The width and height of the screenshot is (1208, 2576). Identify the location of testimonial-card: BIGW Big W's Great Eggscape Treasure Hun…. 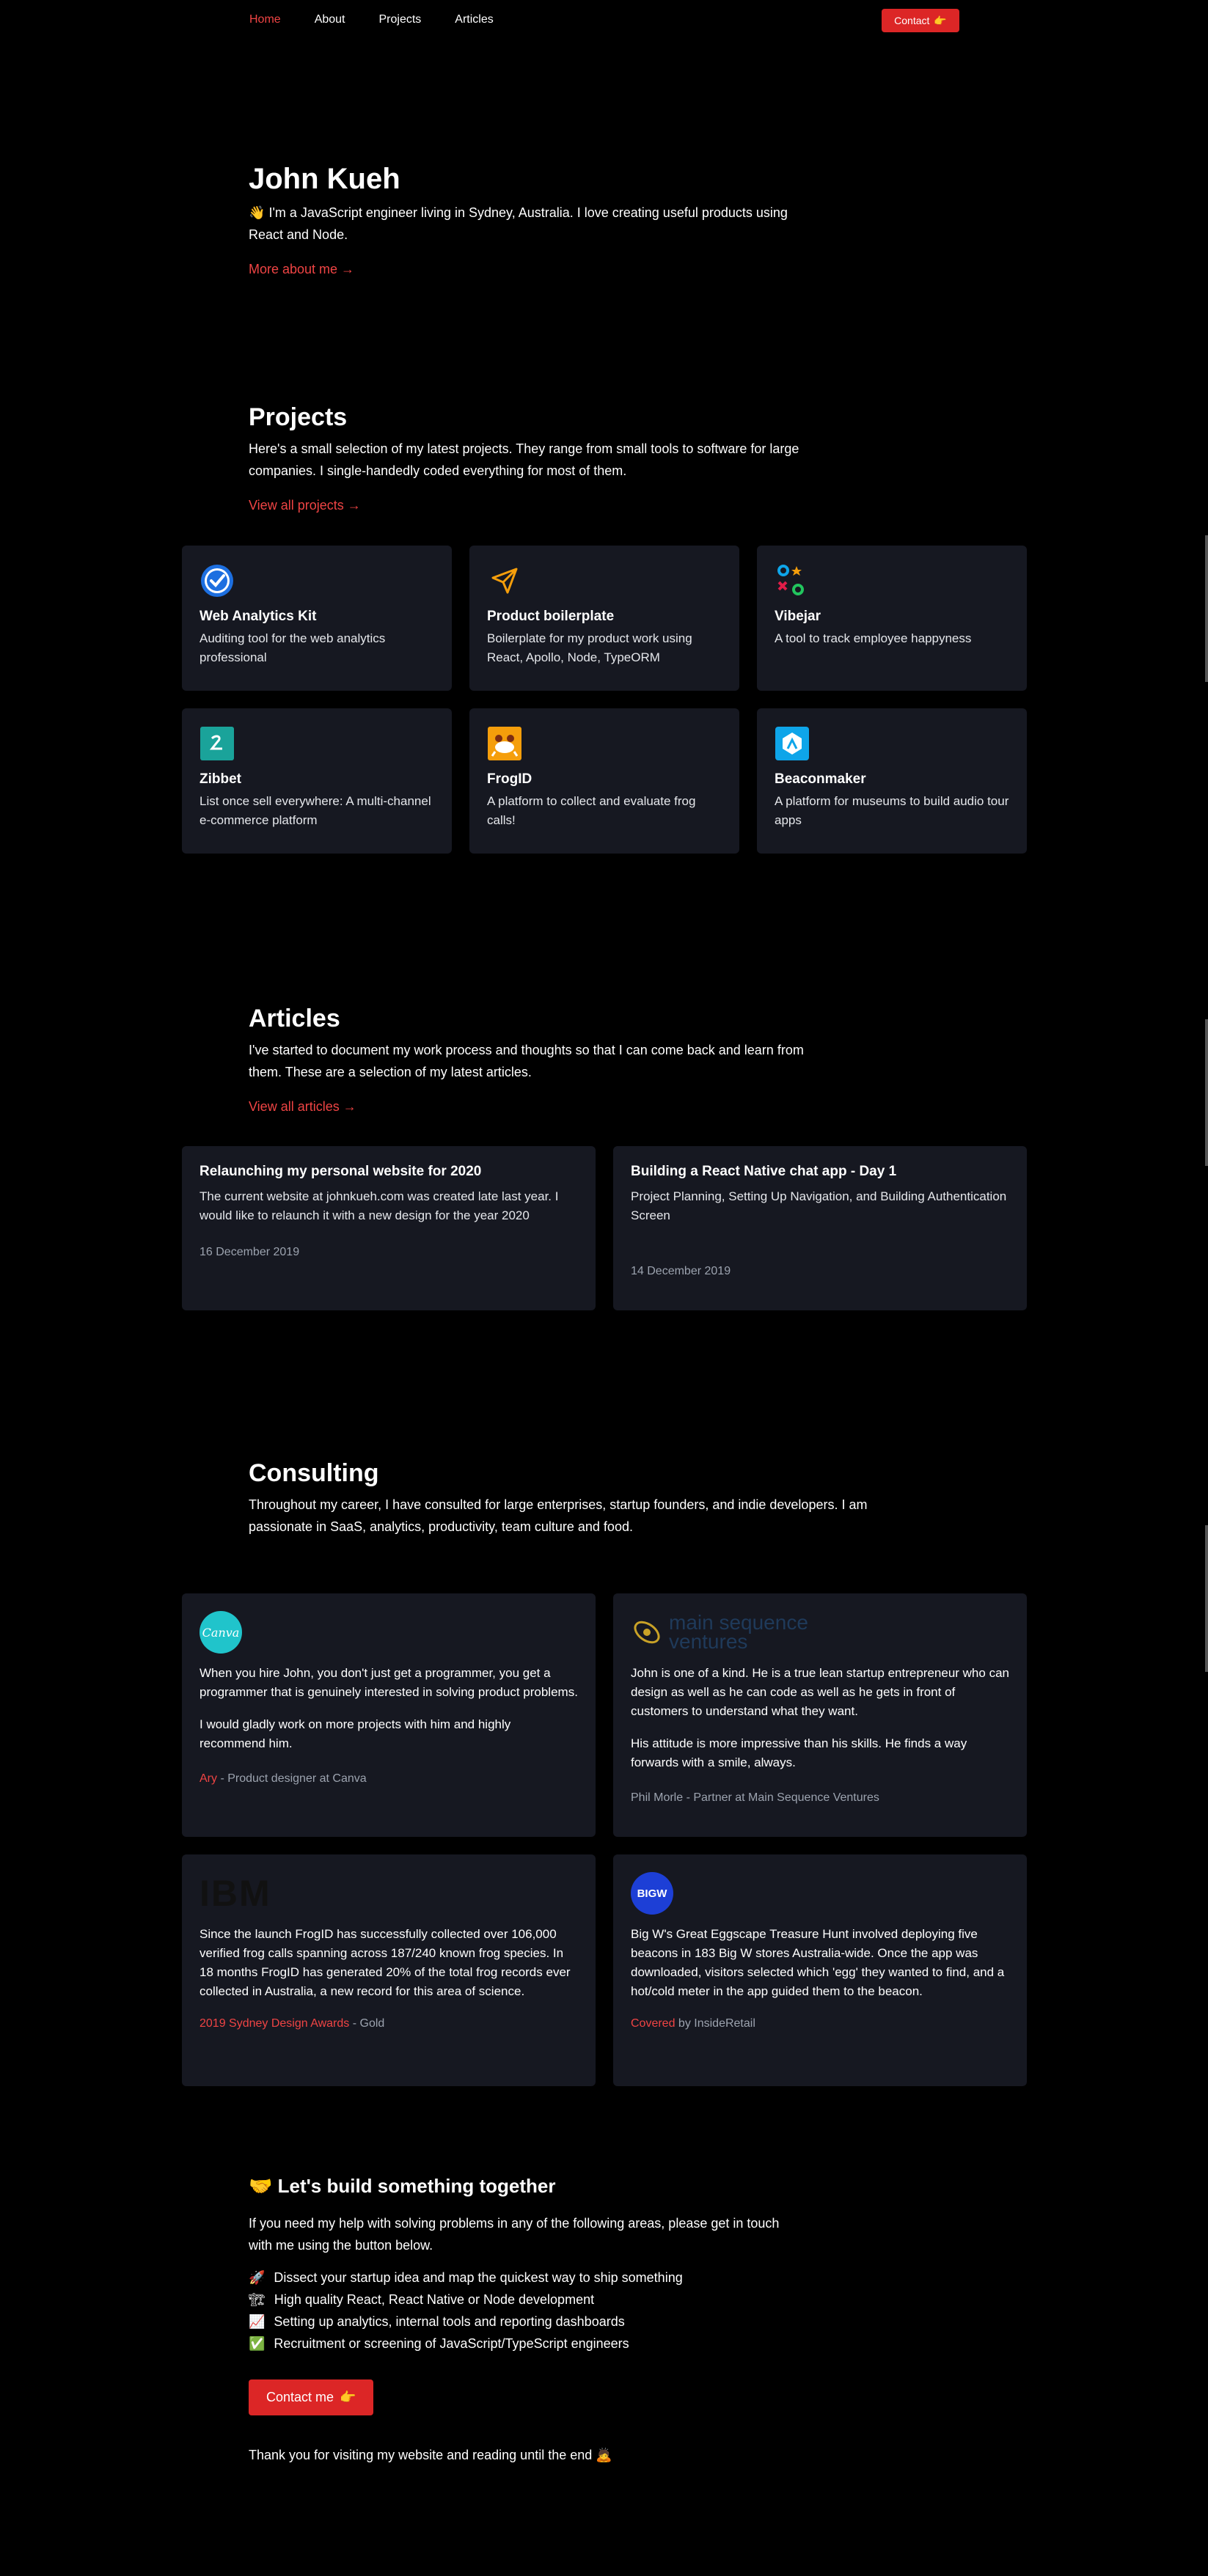
(820, 1970).